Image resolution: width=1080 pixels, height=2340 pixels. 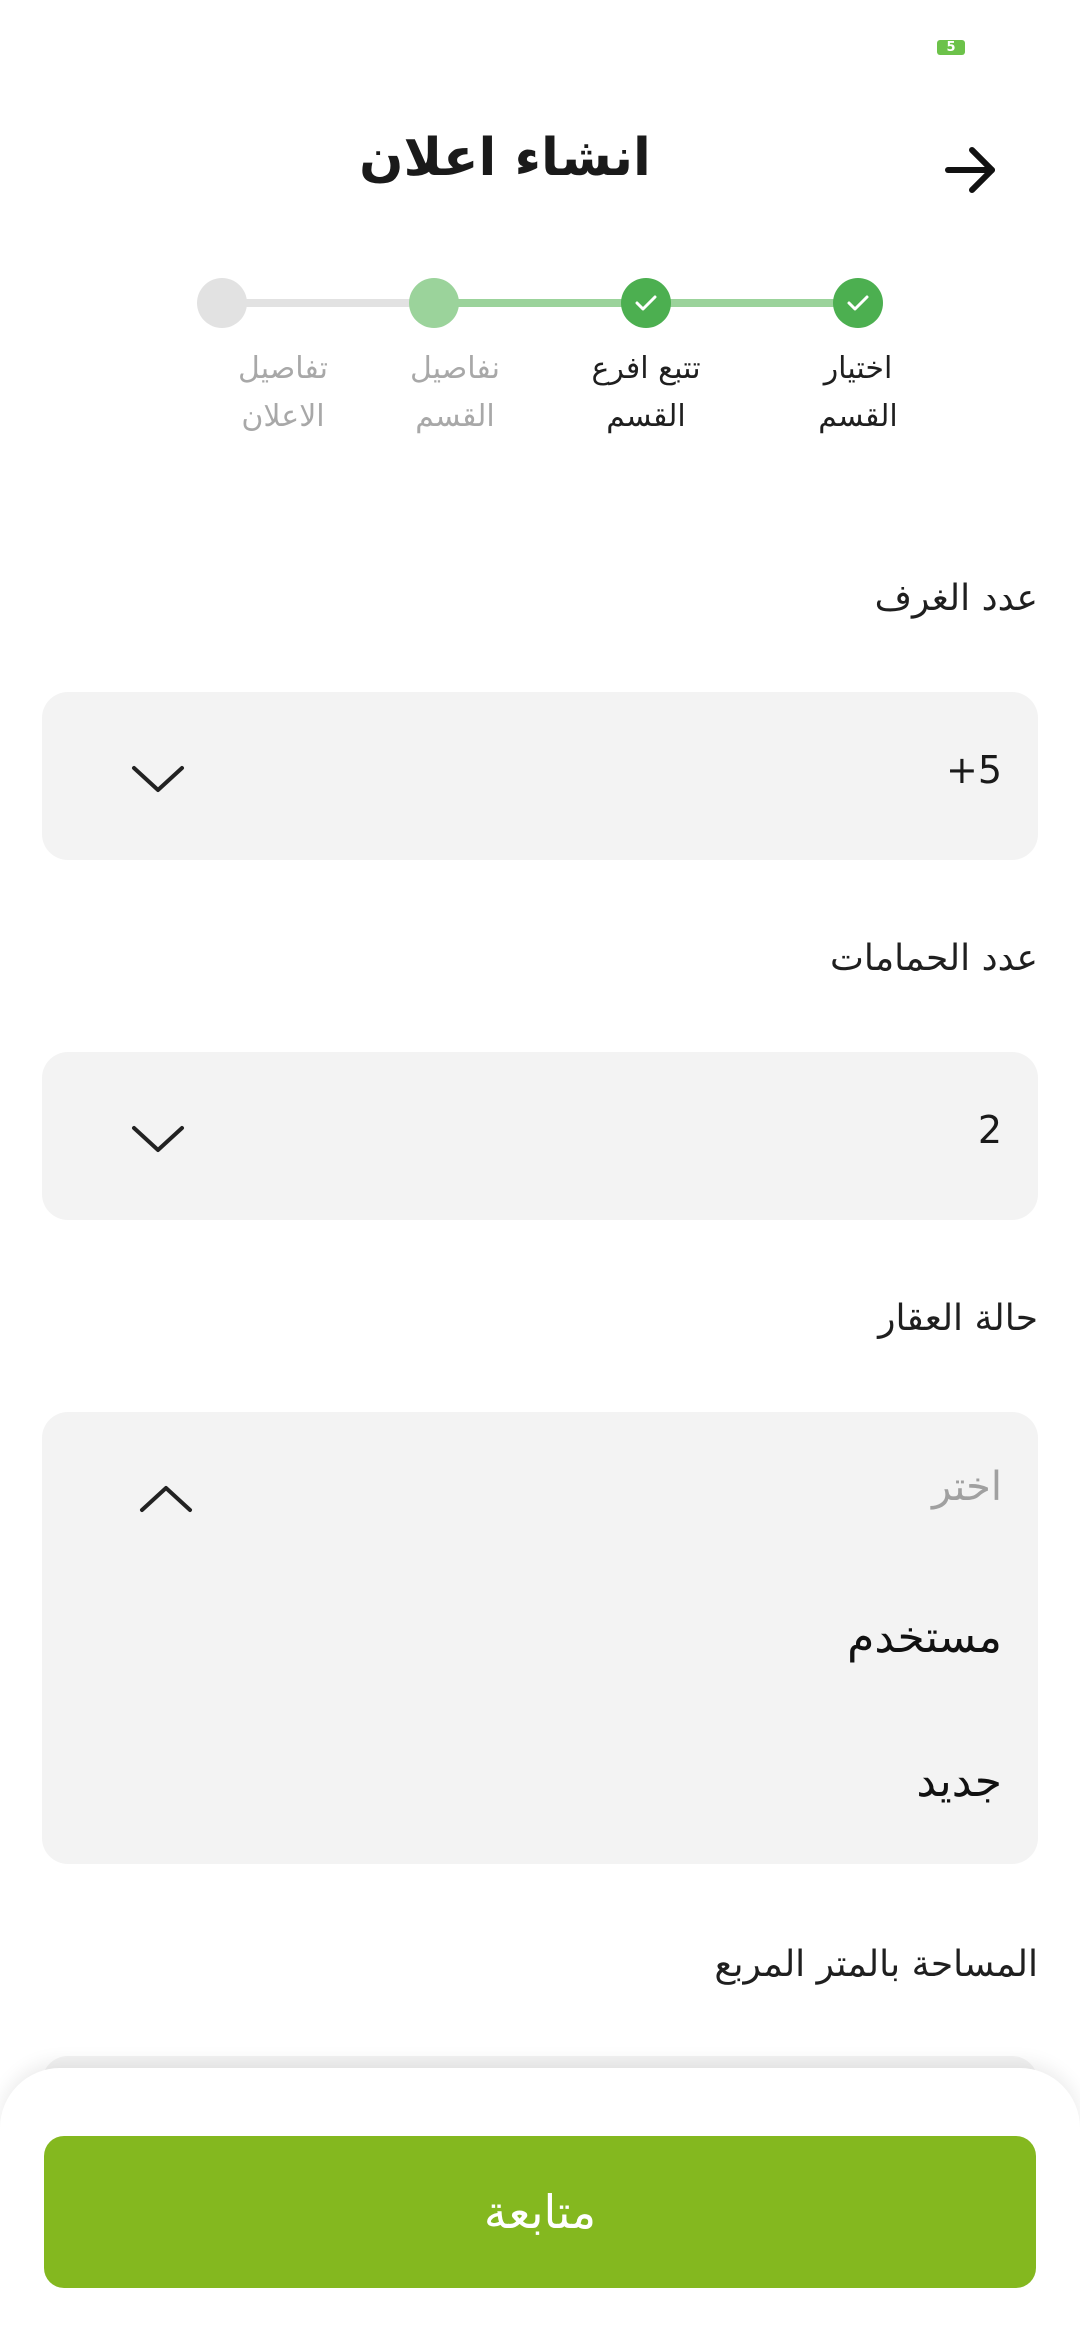 I want to click on bottom-action-bar: متابعة, so click(x=540, y=2204).